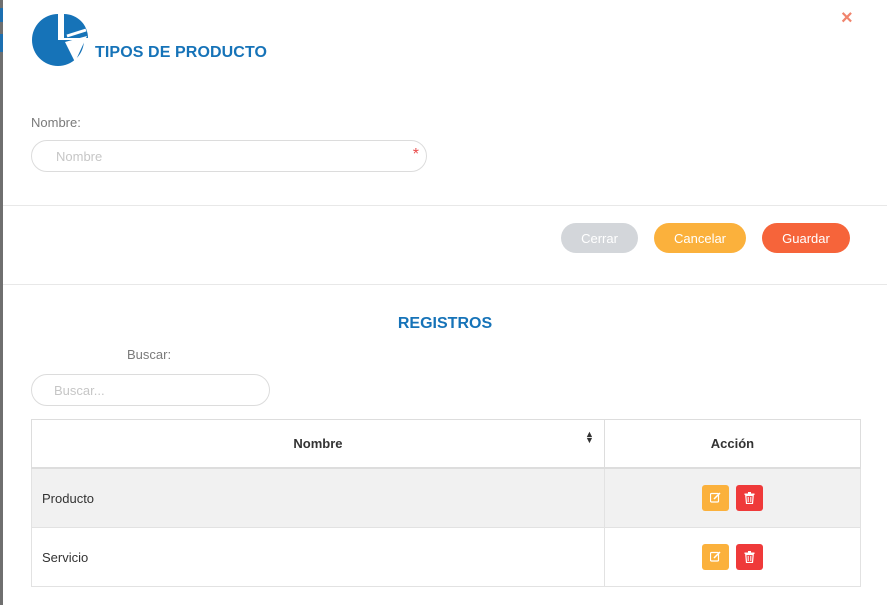  Describe the element at coordinates (700, 238) in the screenshot. I see `cancelar-button: Cancelar` at that location.